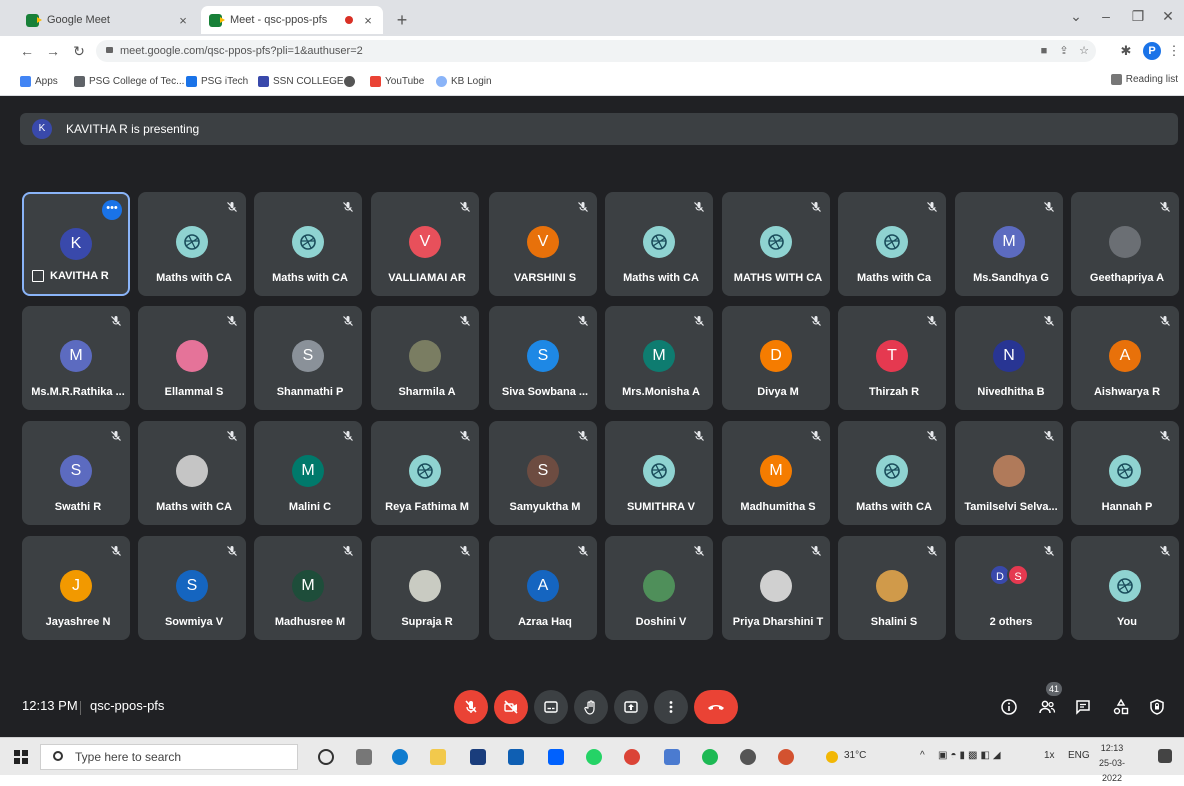 The width and height of the screenshot is (1184, 786). I want to click on profile-avatar: P, so click(1152, 51).